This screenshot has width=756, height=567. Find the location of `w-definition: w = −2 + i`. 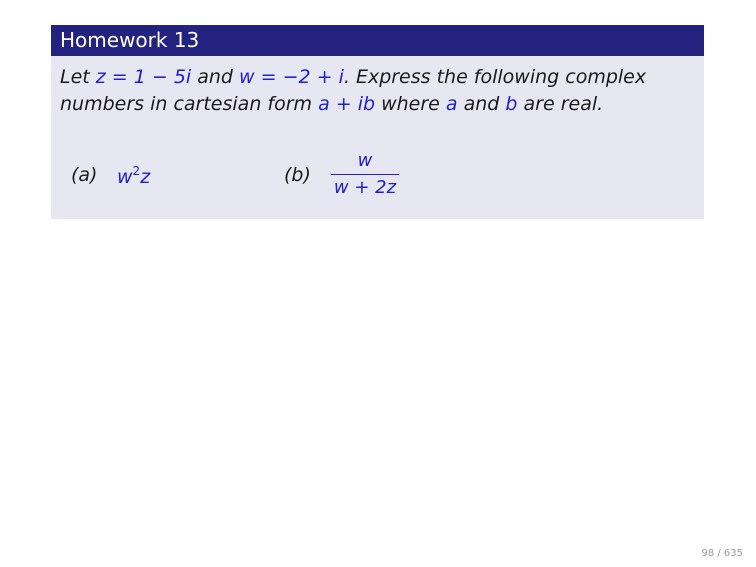

w-definition: w = −2 + i is located at coordinates (291, 77).